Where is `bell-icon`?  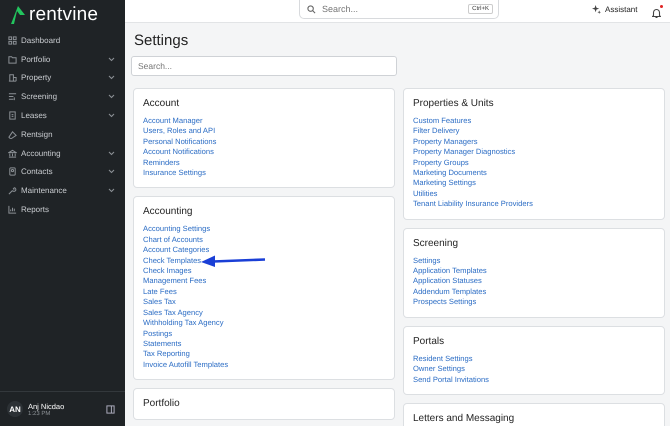 bell-icon is located at coordinates (656, 13).